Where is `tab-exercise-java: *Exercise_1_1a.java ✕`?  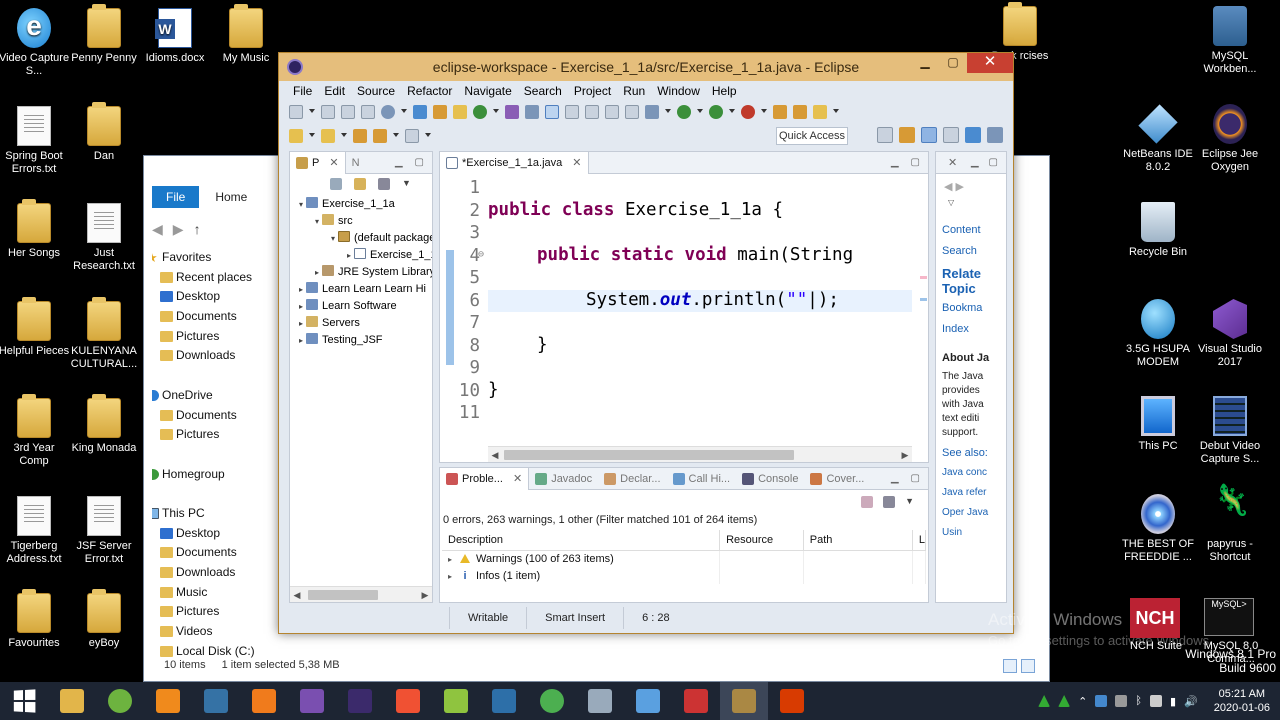 tab-exercise-java: *Exercise_1_1a.java ✕ is located at coordinates (514, 162).